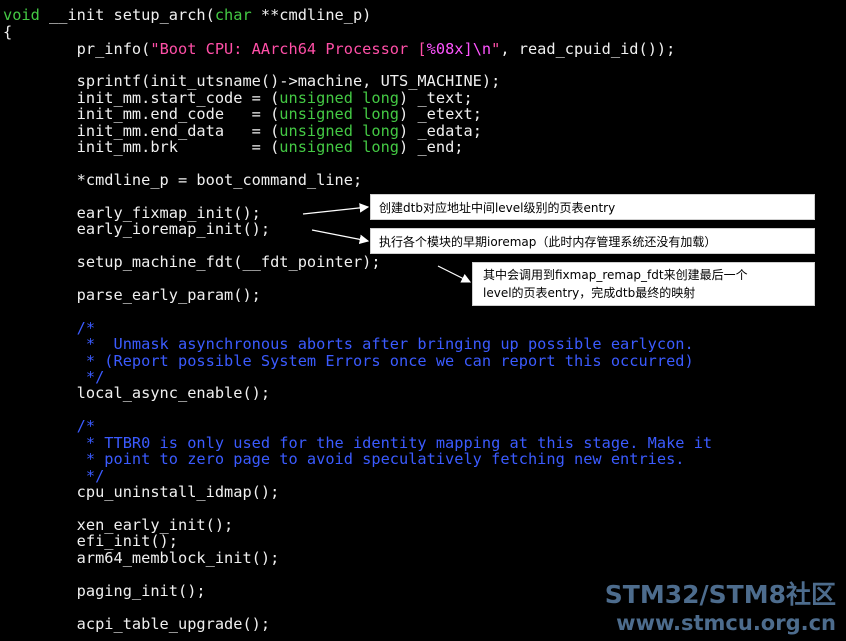  What do you see at coordinates (340, 237) in the screenshot?
I see `arrow-ioremap` at bounding box center [340, 237].